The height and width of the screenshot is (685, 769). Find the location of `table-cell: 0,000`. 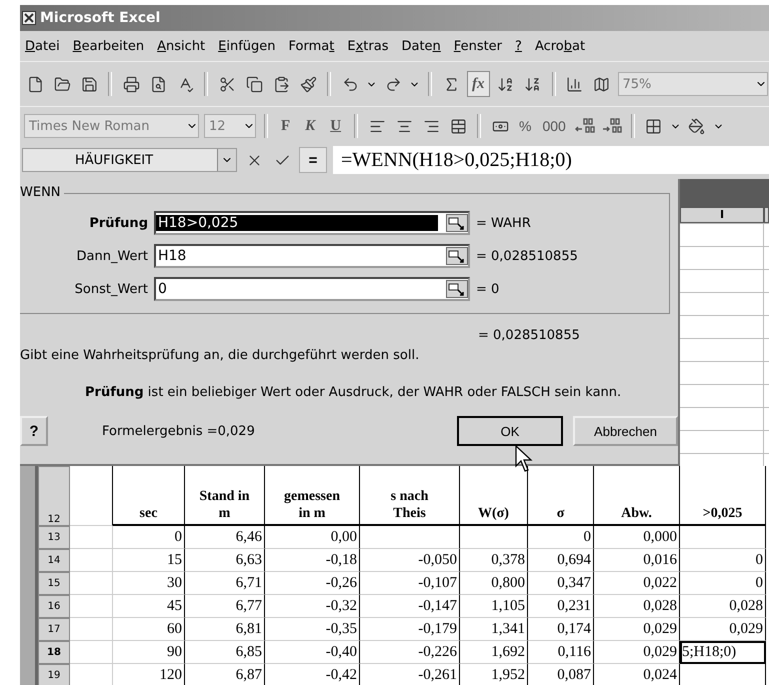

table-cell: 0,000 is located at coordinates (637, 537).